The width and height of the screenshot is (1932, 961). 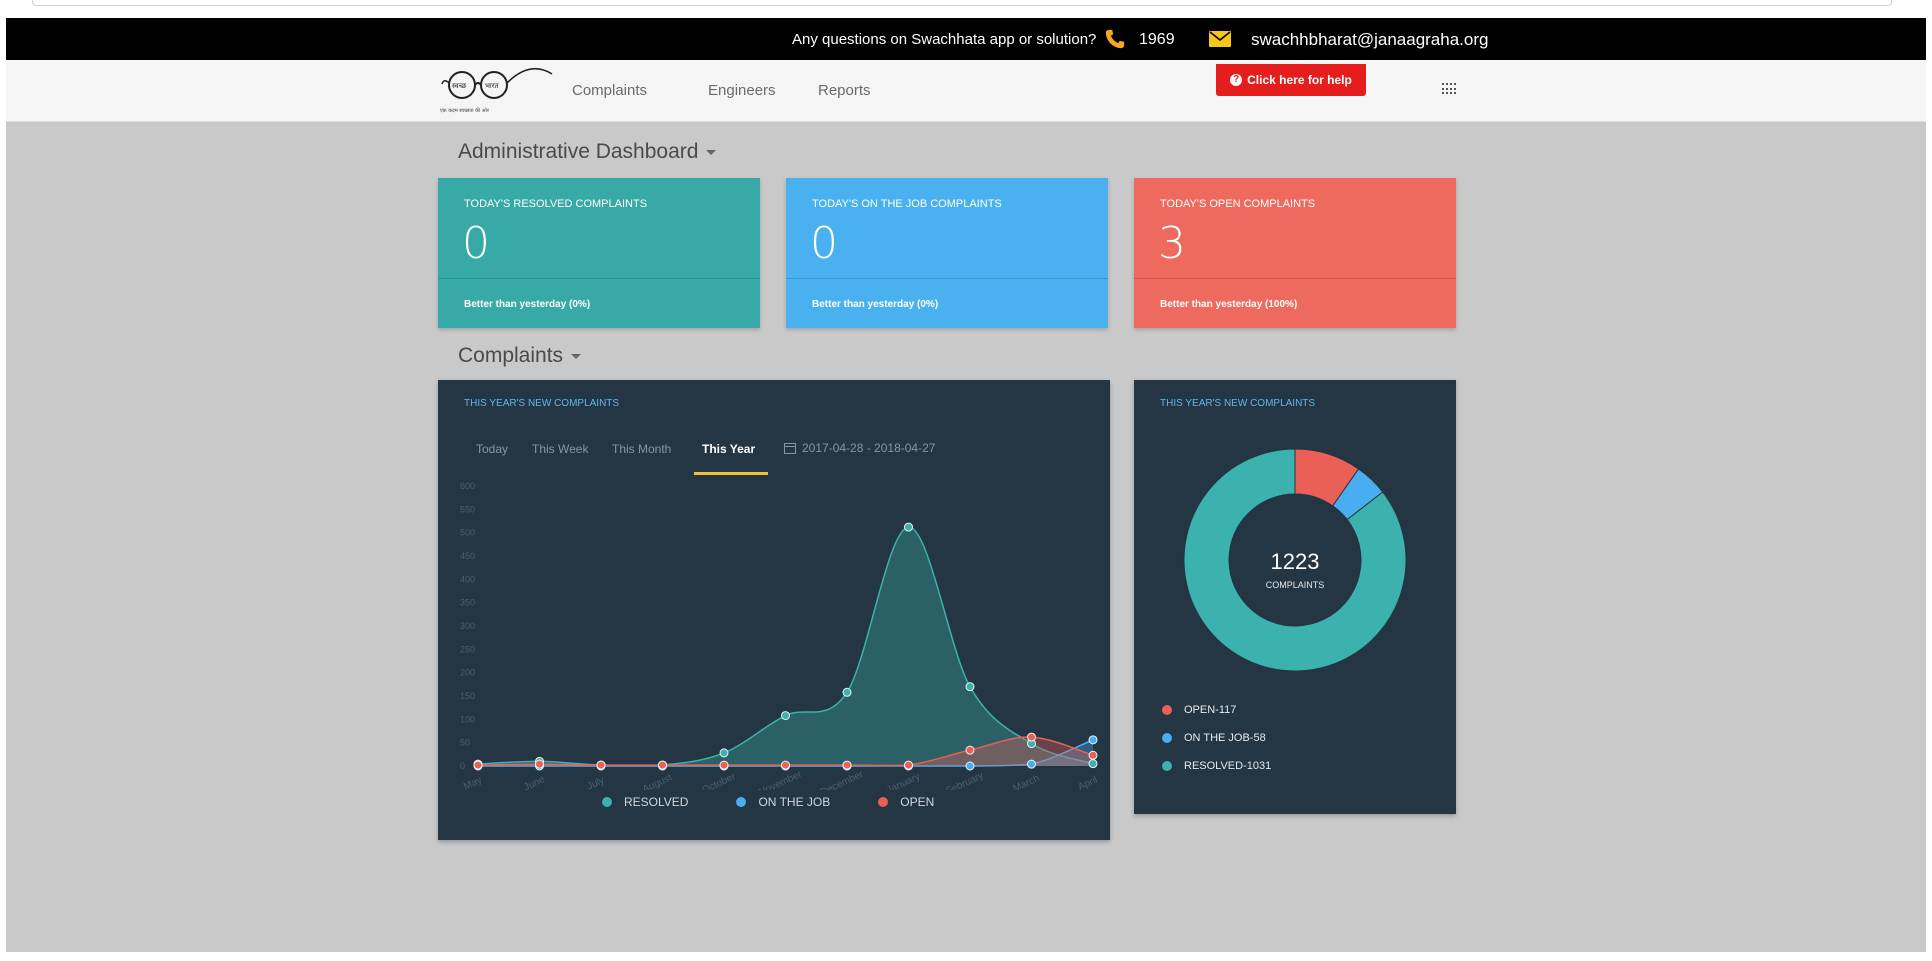 What do you see at coordinates (1228, 766) in the screenshot?
I see `donut-legend-resolved-label: RESOLVED-1031` at bounding box center [1228, 766].